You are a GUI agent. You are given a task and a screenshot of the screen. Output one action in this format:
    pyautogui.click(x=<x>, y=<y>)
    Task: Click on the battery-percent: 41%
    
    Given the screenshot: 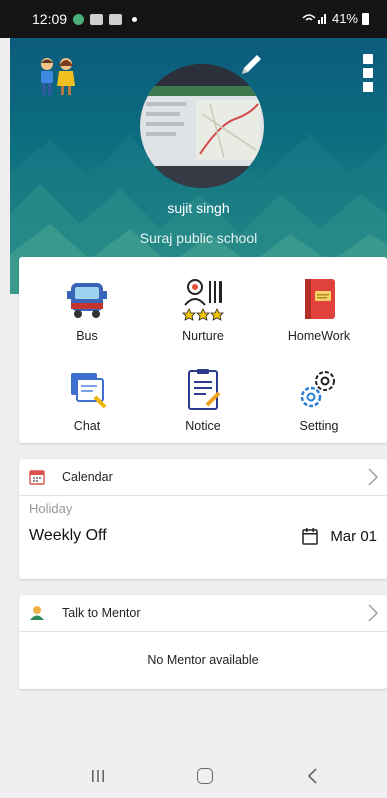 What is the action you would take?
    pyautogui.click(x=344, y=18)
    